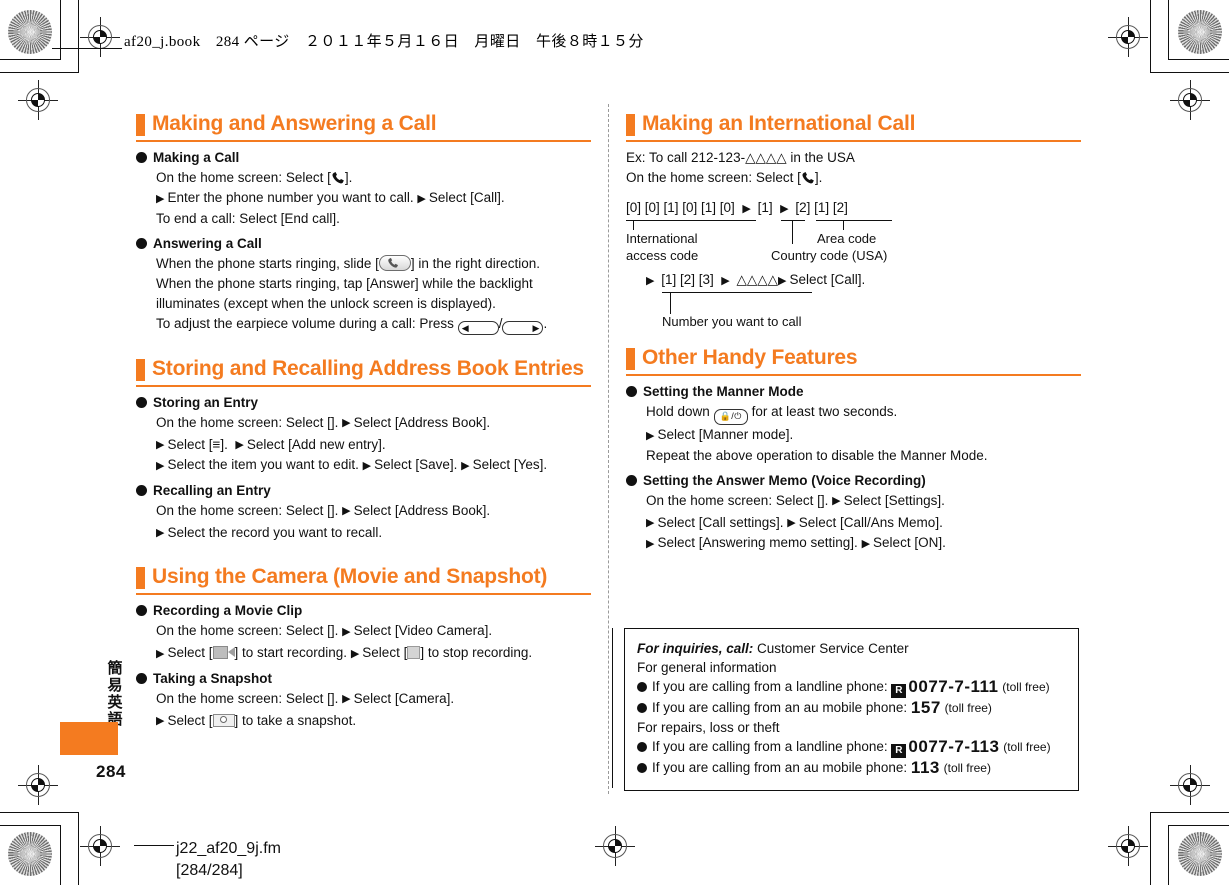 This screenshot has width=1229, height=885. Describe the element at coordinates (295, 720) in the screenshot. I see `step-text: ] to take a snapshot.` at that location.